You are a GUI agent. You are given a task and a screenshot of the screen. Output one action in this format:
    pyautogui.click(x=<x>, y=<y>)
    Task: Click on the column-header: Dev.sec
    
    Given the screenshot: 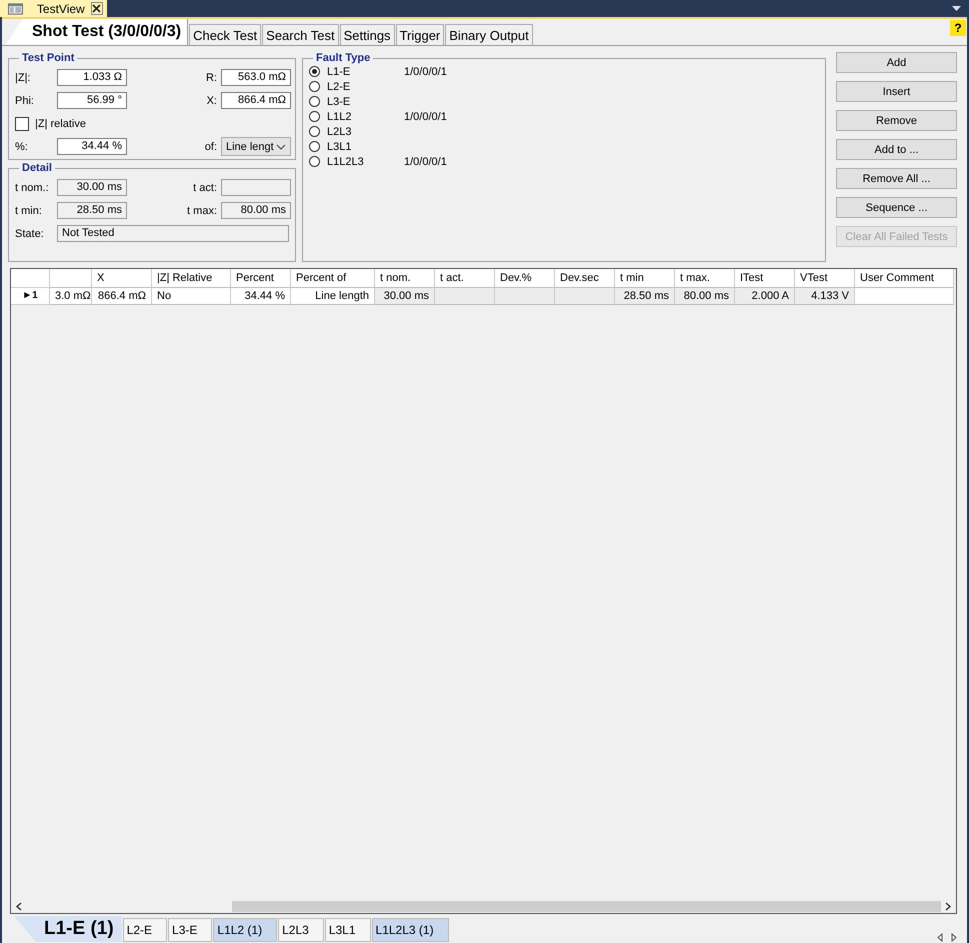 What is the action you would take?
    pyautogui.click(x=585, y=278)
    